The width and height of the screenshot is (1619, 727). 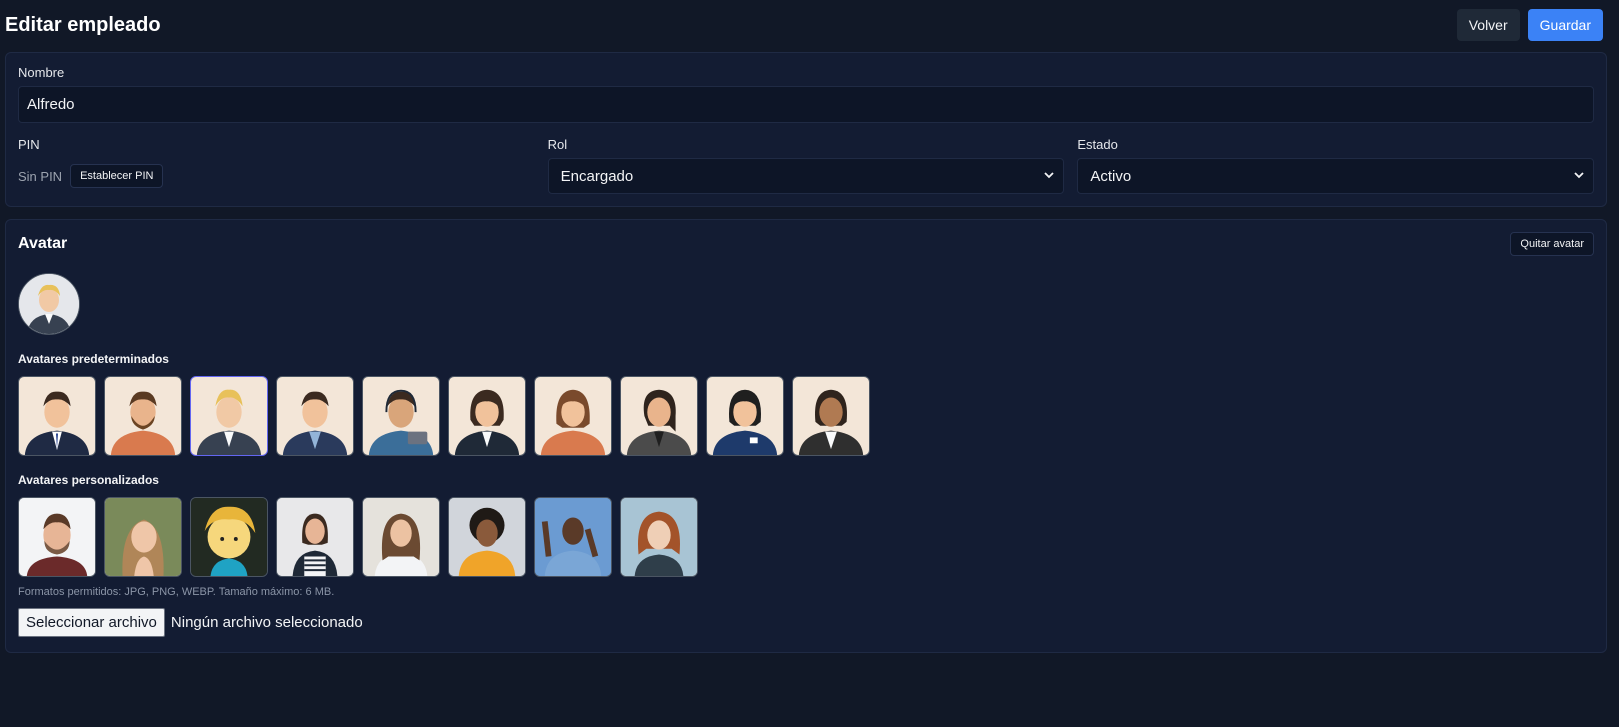 What do you see at coordinates (276, 176) in the screenshot?
I see `pin-row: Sin PIN Establecer PIN` at bounding box center [276, 176].